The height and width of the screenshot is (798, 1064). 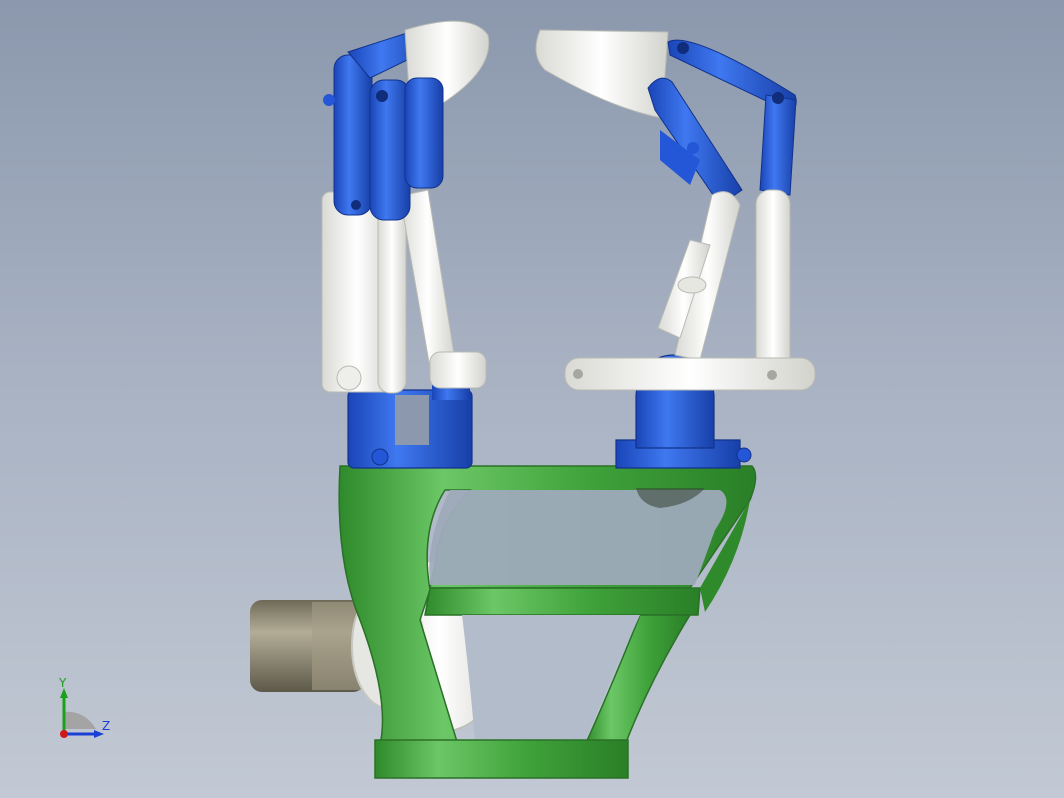 I want to click on left-finger, so click(x=405, y=207).